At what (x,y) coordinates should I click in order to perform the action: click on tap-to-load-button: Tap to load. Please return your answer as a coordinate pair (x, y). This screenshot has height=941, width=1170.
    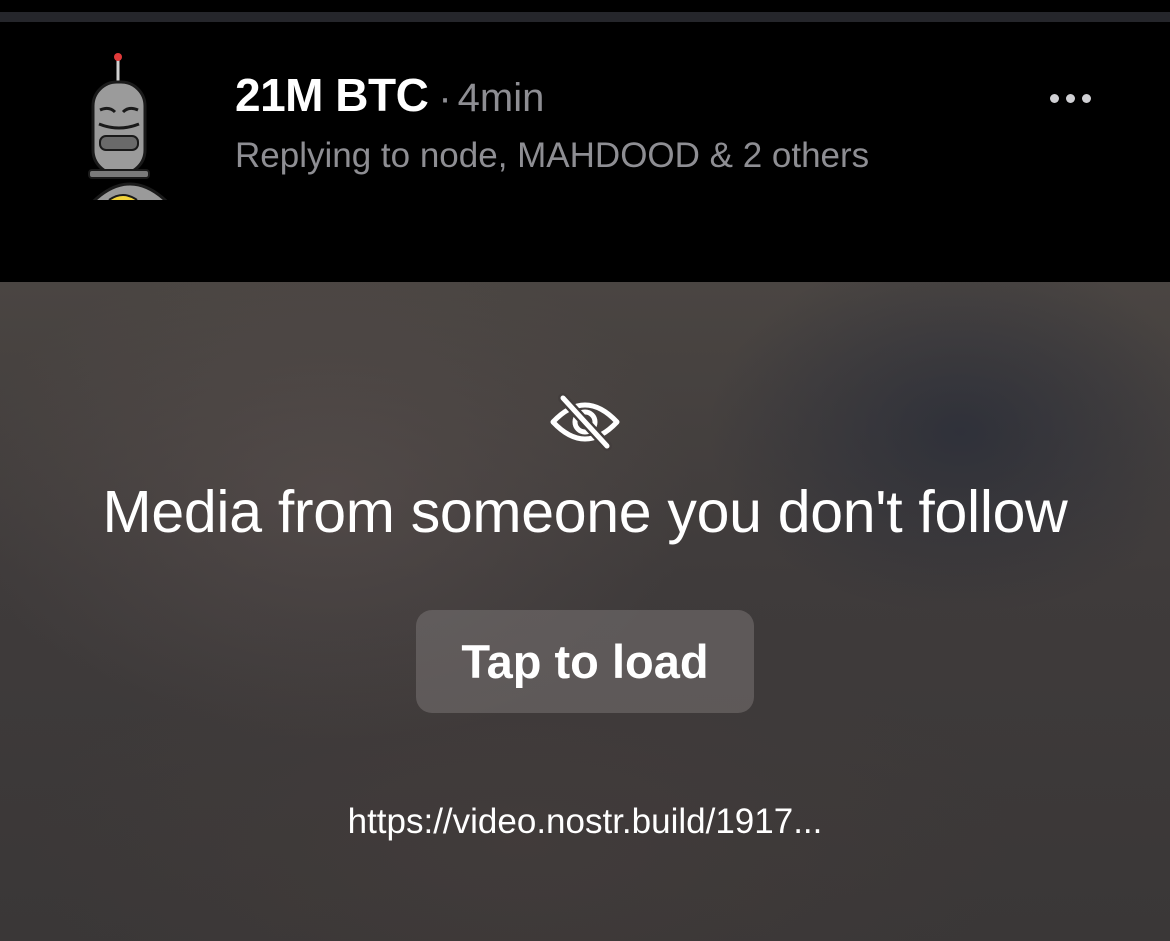
    Looking at the image, I should click on (585, 661).